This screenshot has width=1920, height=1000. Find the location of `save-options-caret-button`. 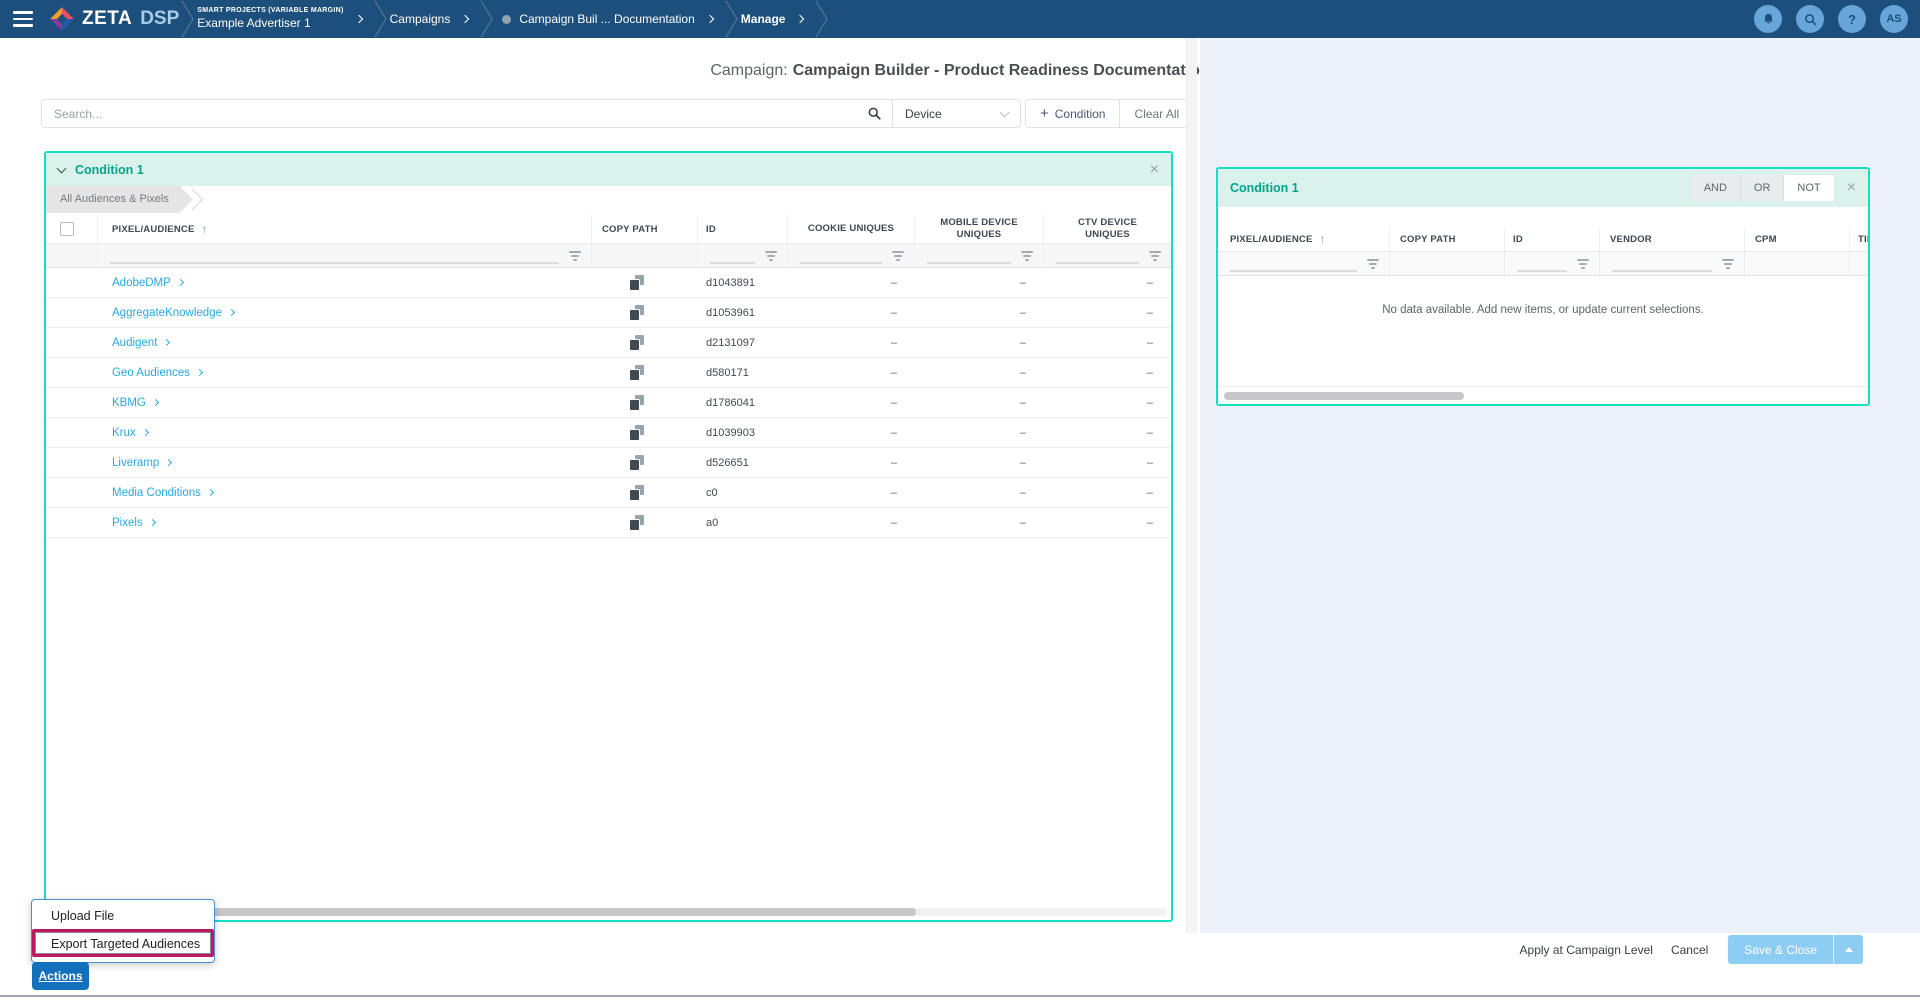

save-options-caret-button is located at coordinates (1848, 949).